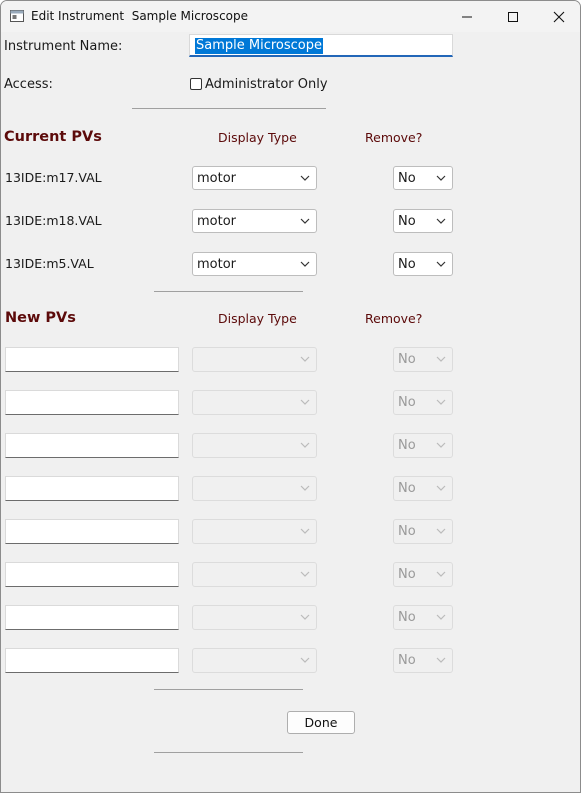  What do you see at coordinates (53, 177) in the screenshot?
I see `current-pv-name: 13IDE:m17.VAL` at bounding box center [53, 177].